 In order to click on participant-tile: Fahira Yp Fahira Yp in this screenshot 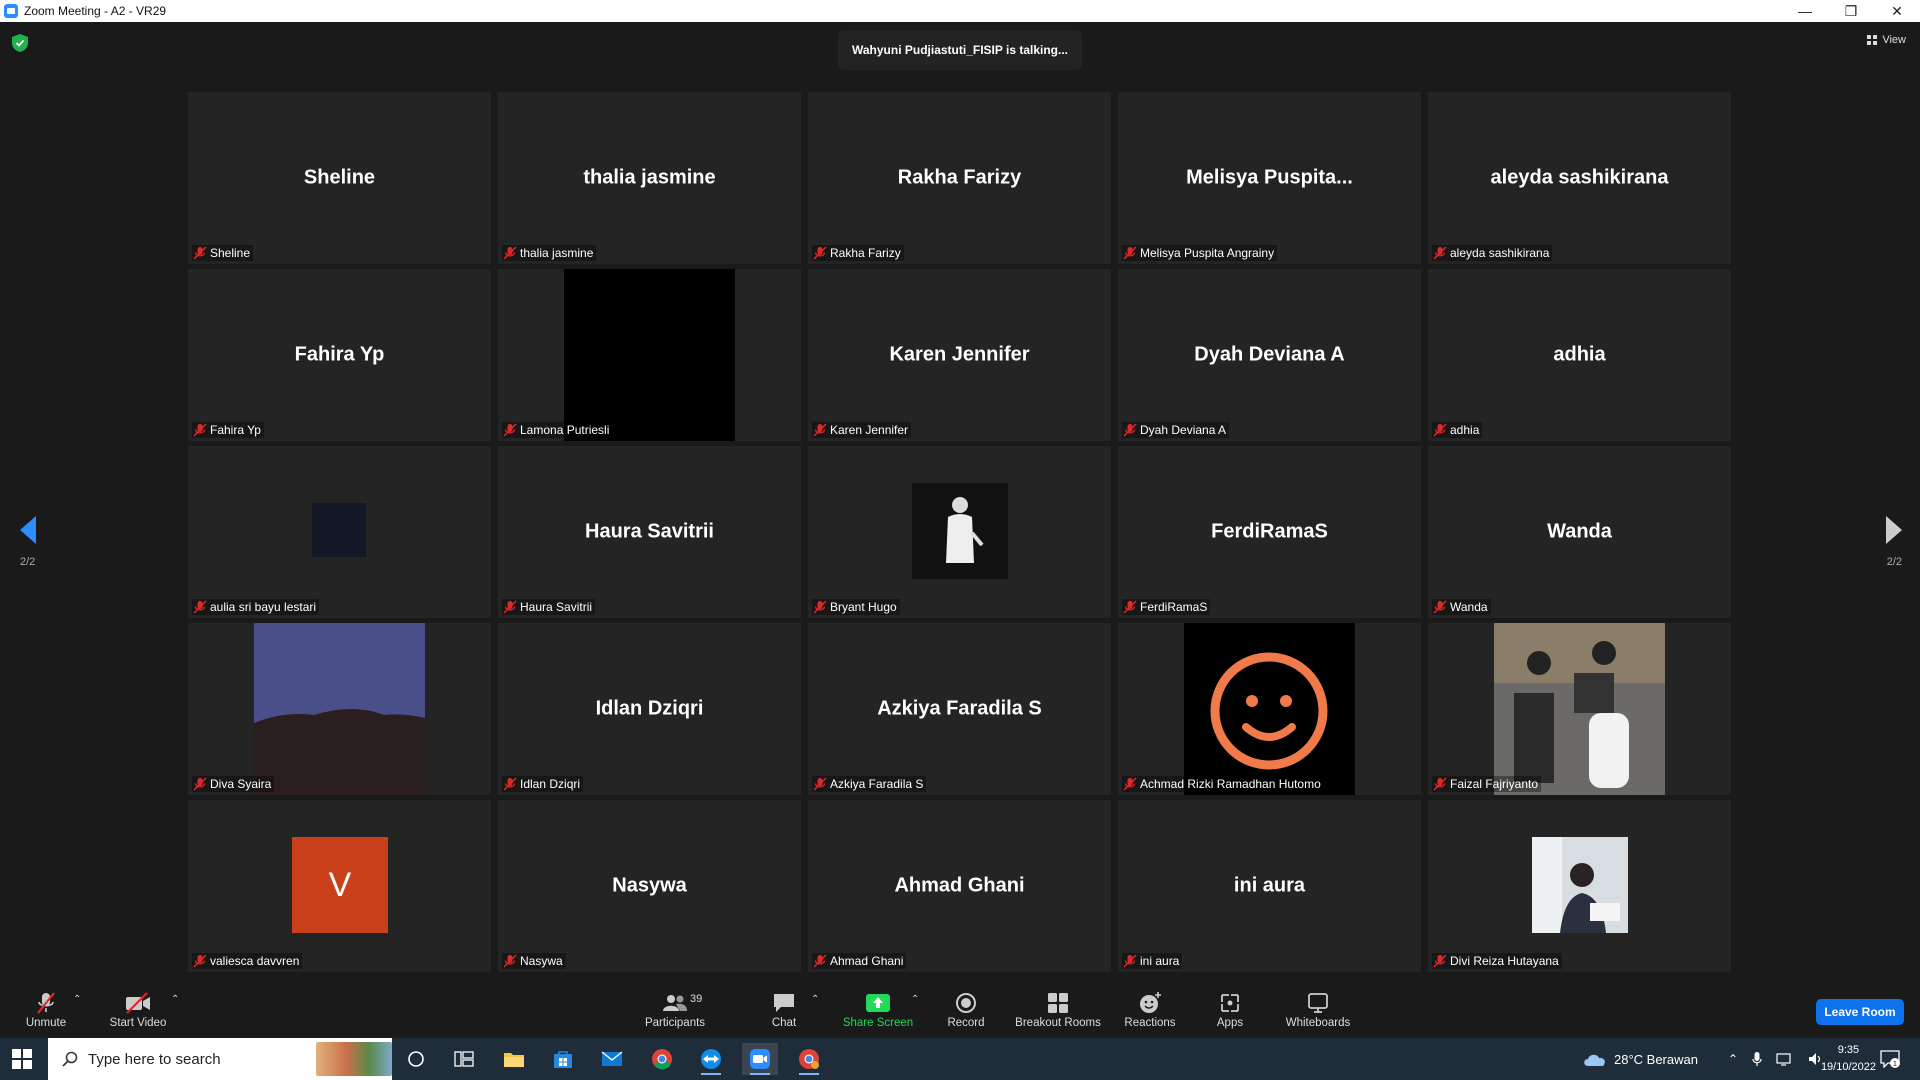, I will do `click(339, 355)`.